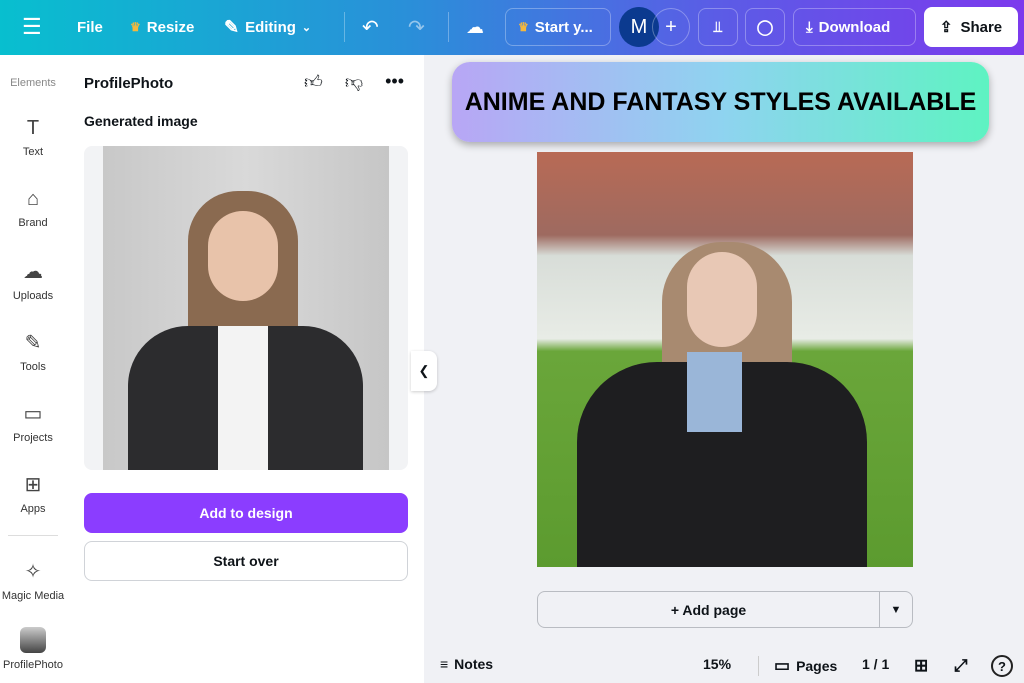  Describe the element at coordinates (475, 27) in the screenshot. I see `cloud-saved-icon: ☁` at that location.